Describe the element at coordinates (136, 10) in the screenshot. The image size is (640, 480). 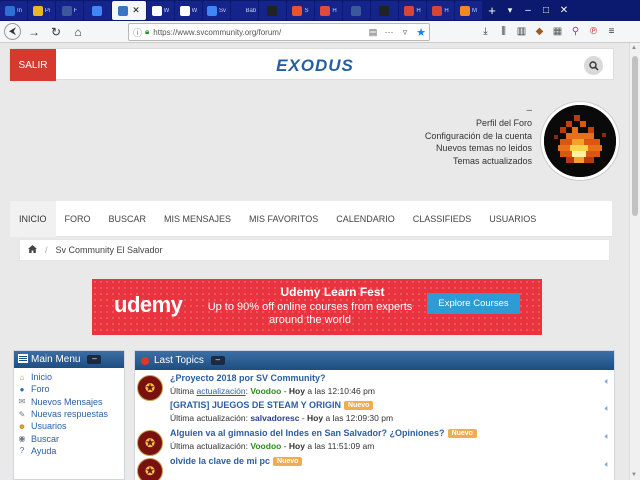
I see `tab-close-icon: ✕` at that location.